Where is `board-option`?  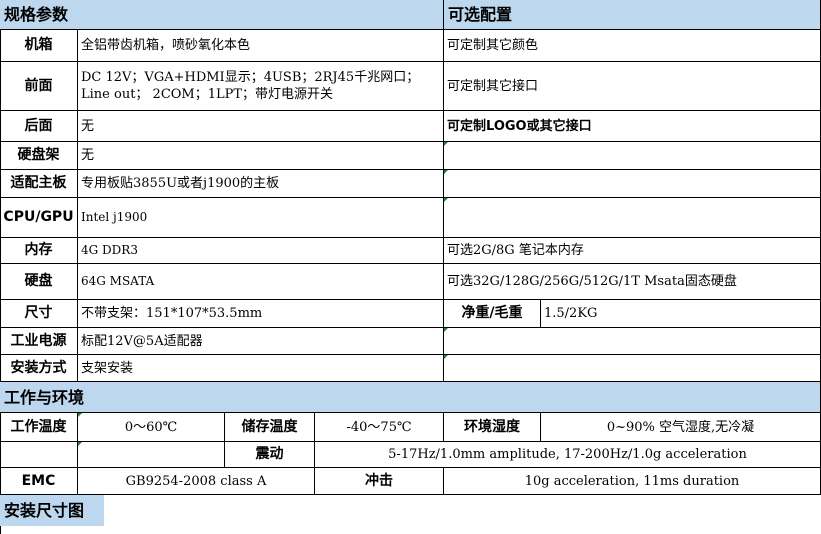 board-option is located at coordinates (632, 184).